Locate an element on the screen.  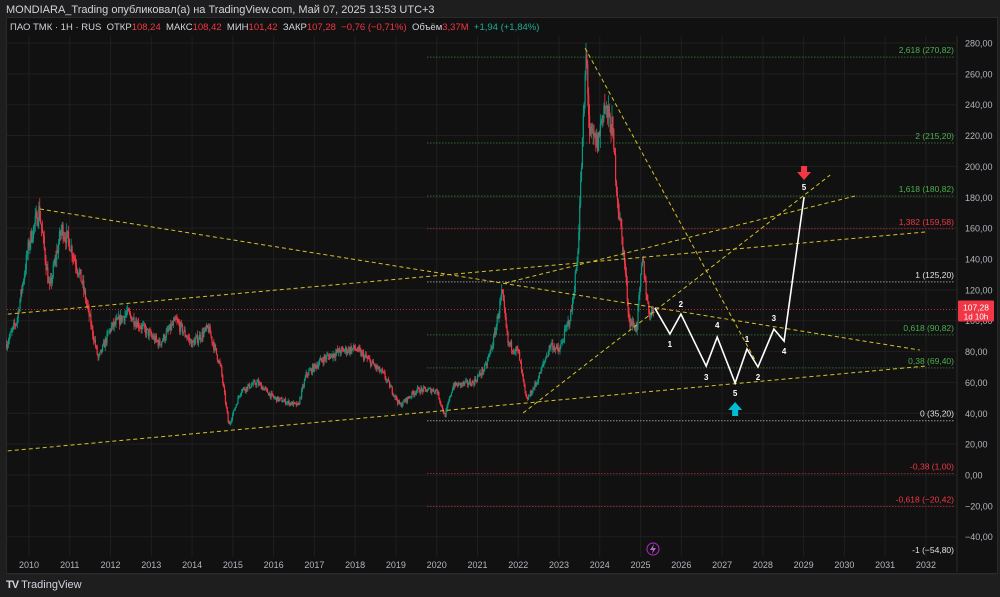
wave-label: 5 is located at coordinates (735, 393).